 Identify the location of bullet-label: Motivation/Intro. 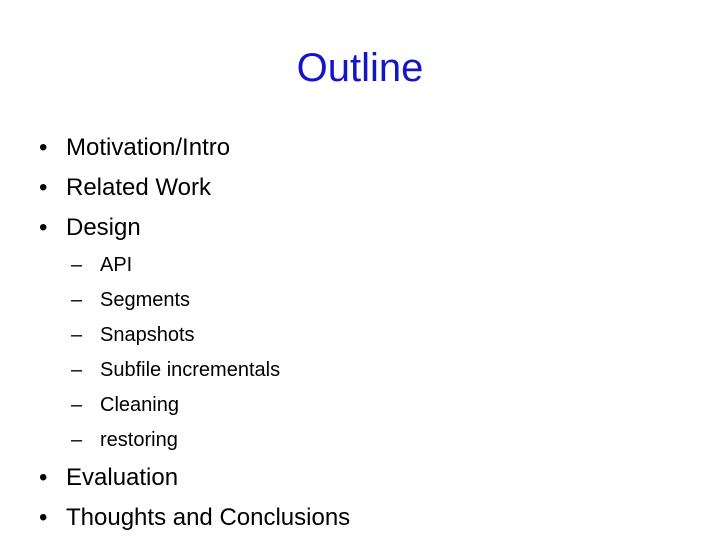
(148, 147).